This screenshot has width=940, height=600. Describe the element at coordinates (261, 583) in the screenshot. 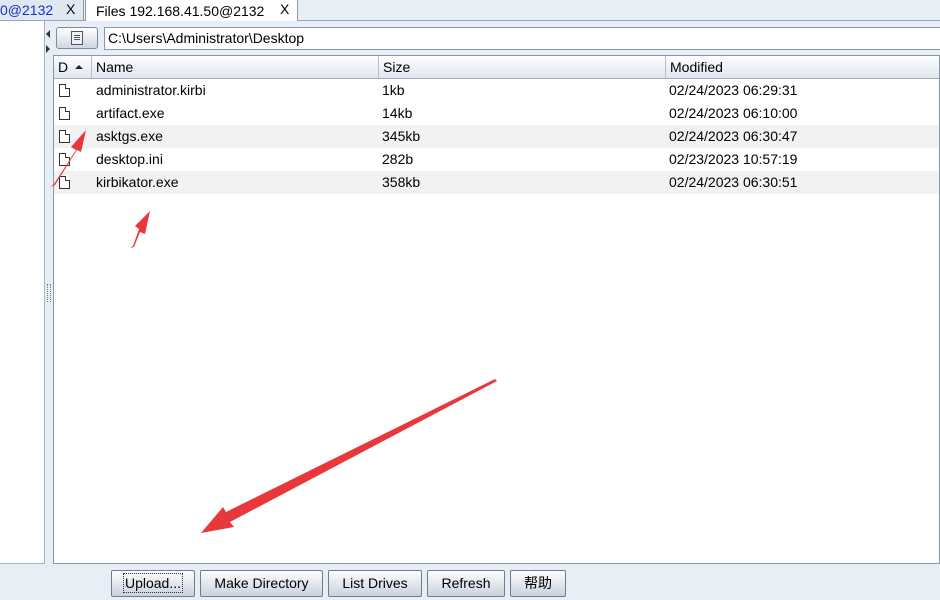

I see `make-directory-button: Make Directory` at that location.